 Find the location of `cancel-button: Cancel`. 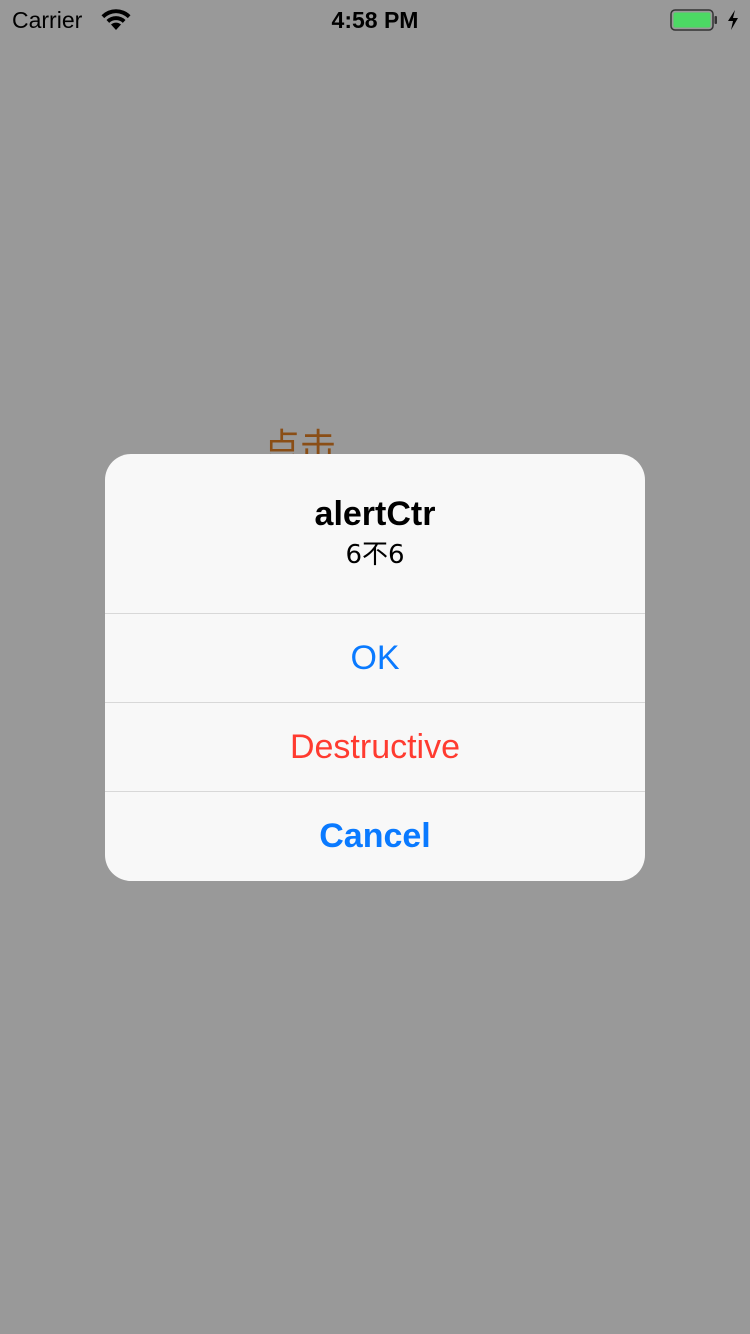

cancel-button: Cancel is located at coordinates (375, 836).